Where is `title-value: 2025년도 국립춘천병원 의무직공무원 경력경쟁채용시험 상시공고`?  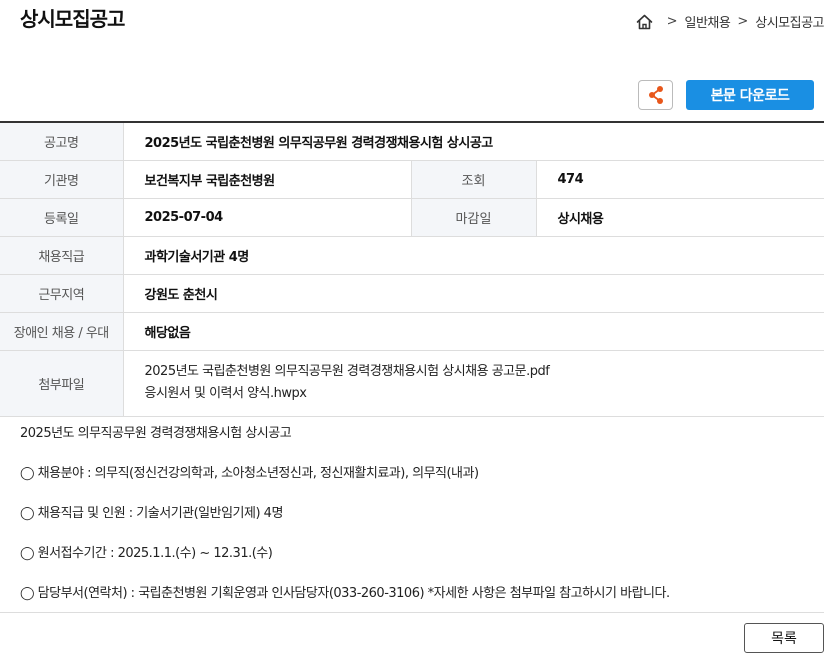 title-value: 2025년도 국립춘천병원 의무직공무원 경력경쟁채용시험 상시공고 is located at coordinates (473, 141).